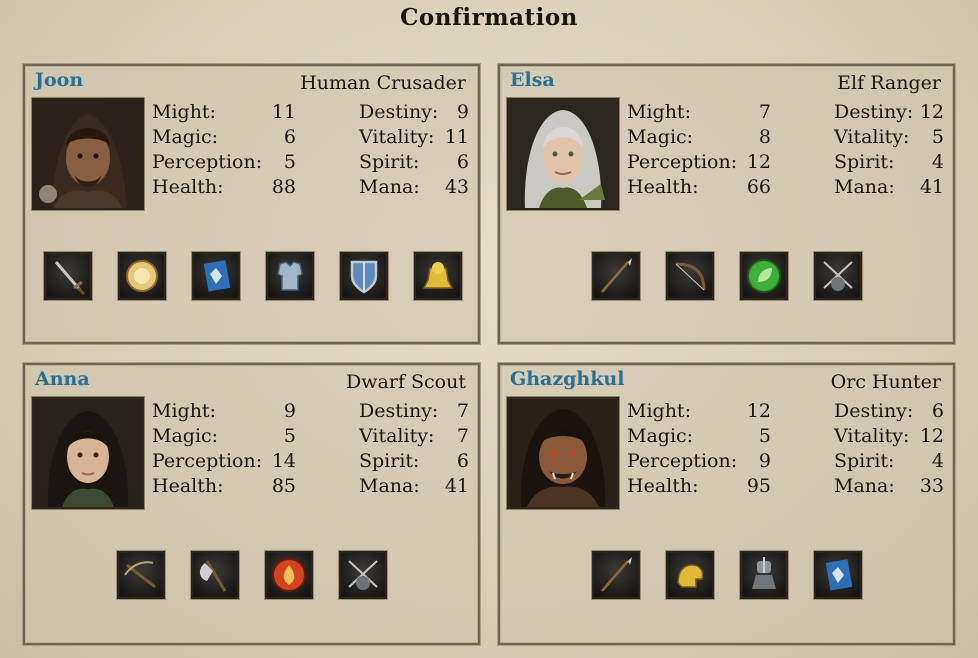  I want to click on perception-value: 9, so click(764, 461).